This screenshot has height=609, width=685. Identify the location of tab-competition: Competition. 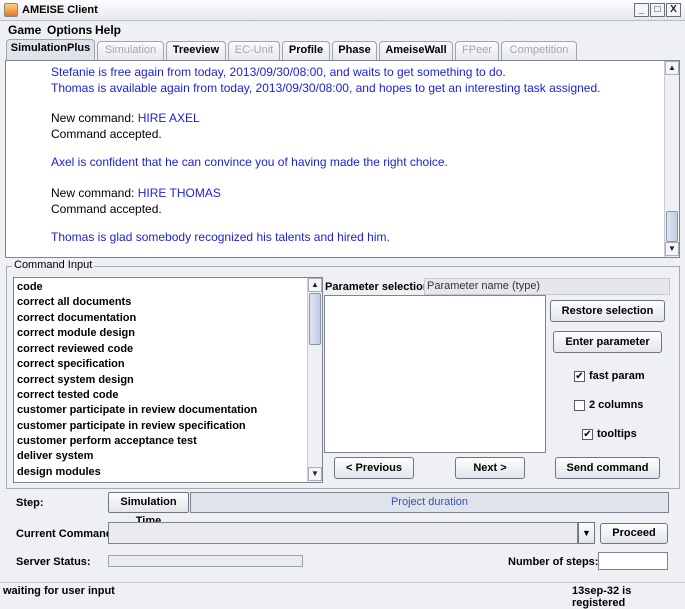
(539, 50).